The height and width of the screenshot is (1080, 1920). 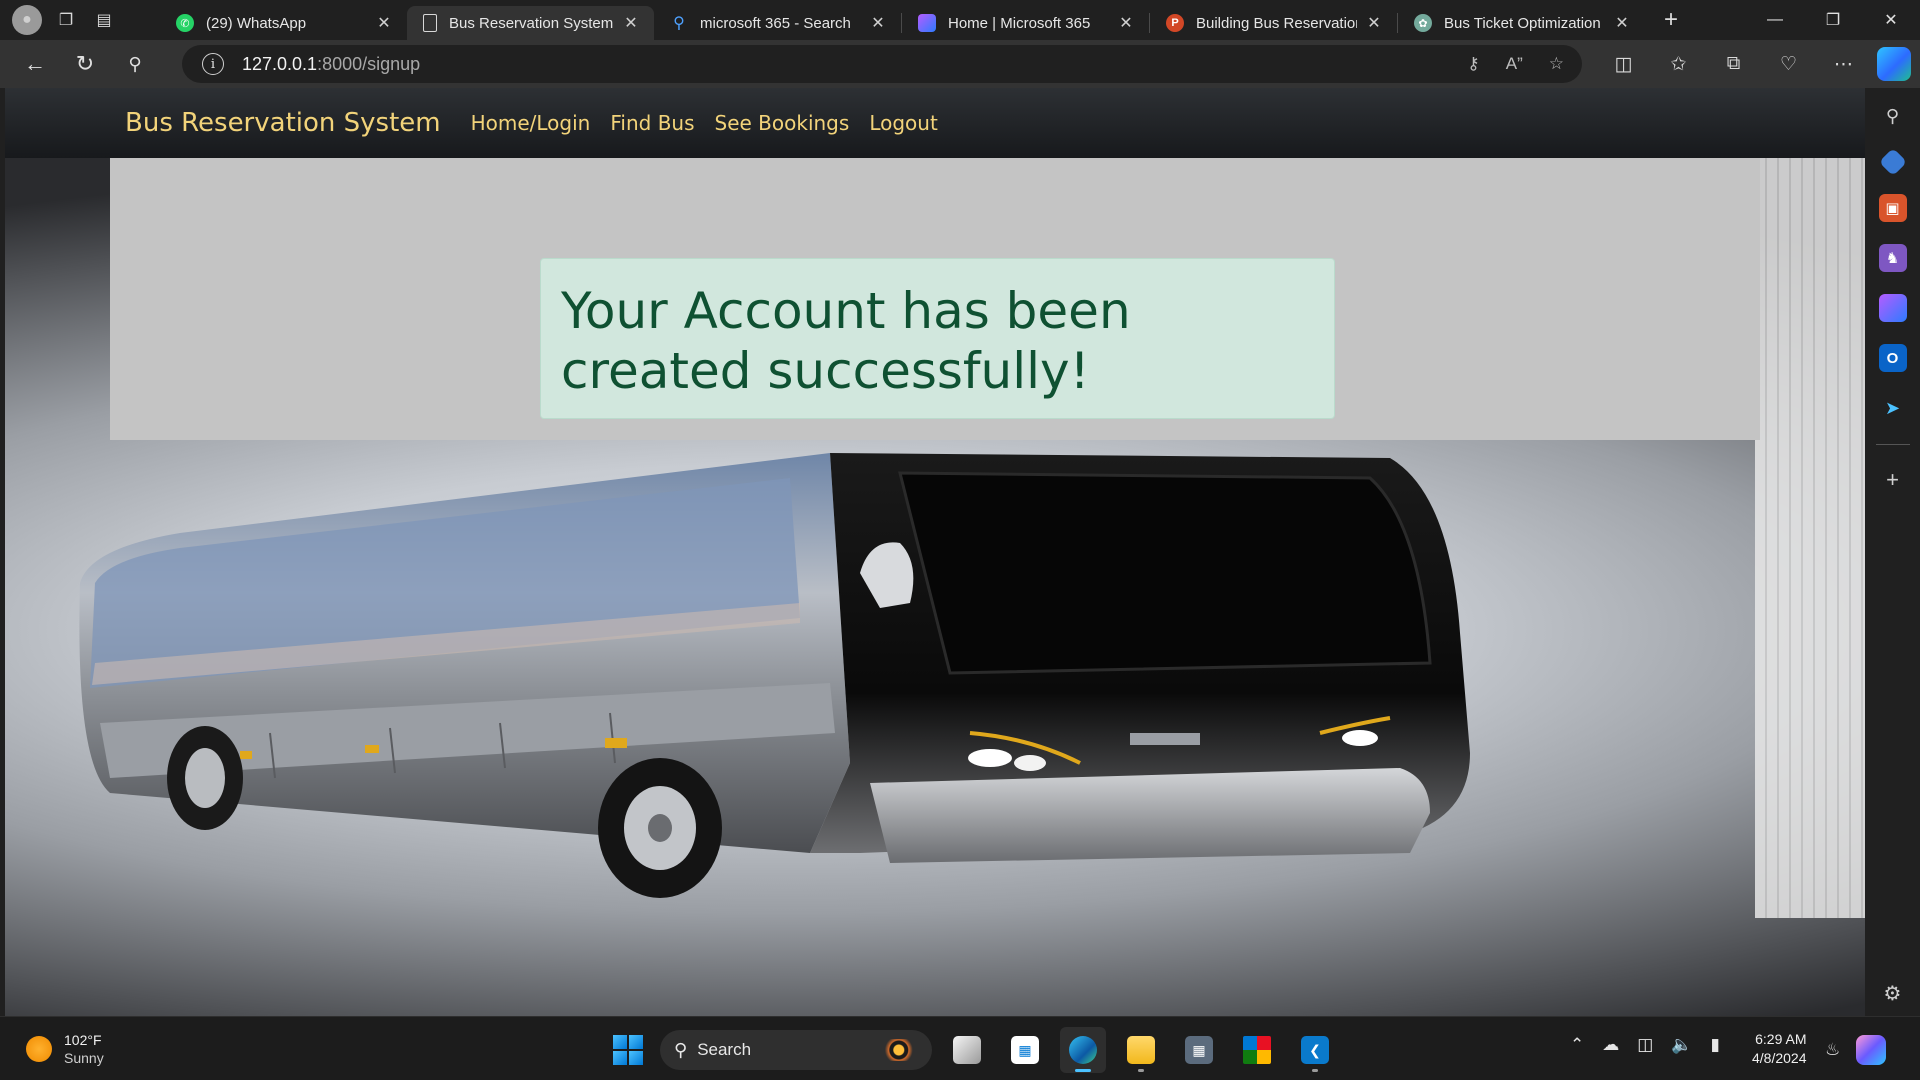 I want to click on tab-whatsapp: ✆ (29) WhatsApp ✕, so click(x=283, y=23).